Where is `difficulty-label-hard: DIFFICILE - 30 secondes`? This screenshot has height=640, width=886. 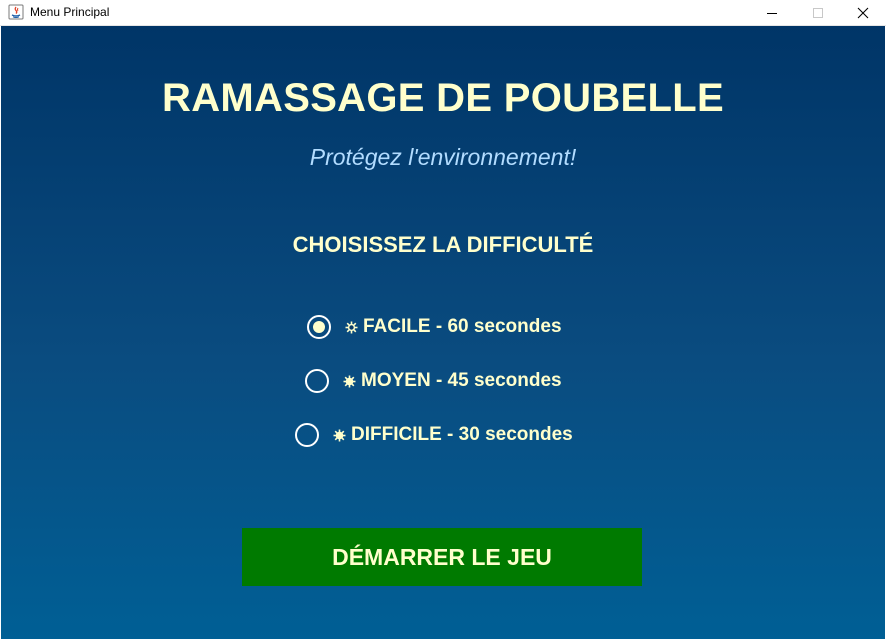
difficulty-label-hard: DIFFICILE - 30 secondes is located at coordinates (462, 434).